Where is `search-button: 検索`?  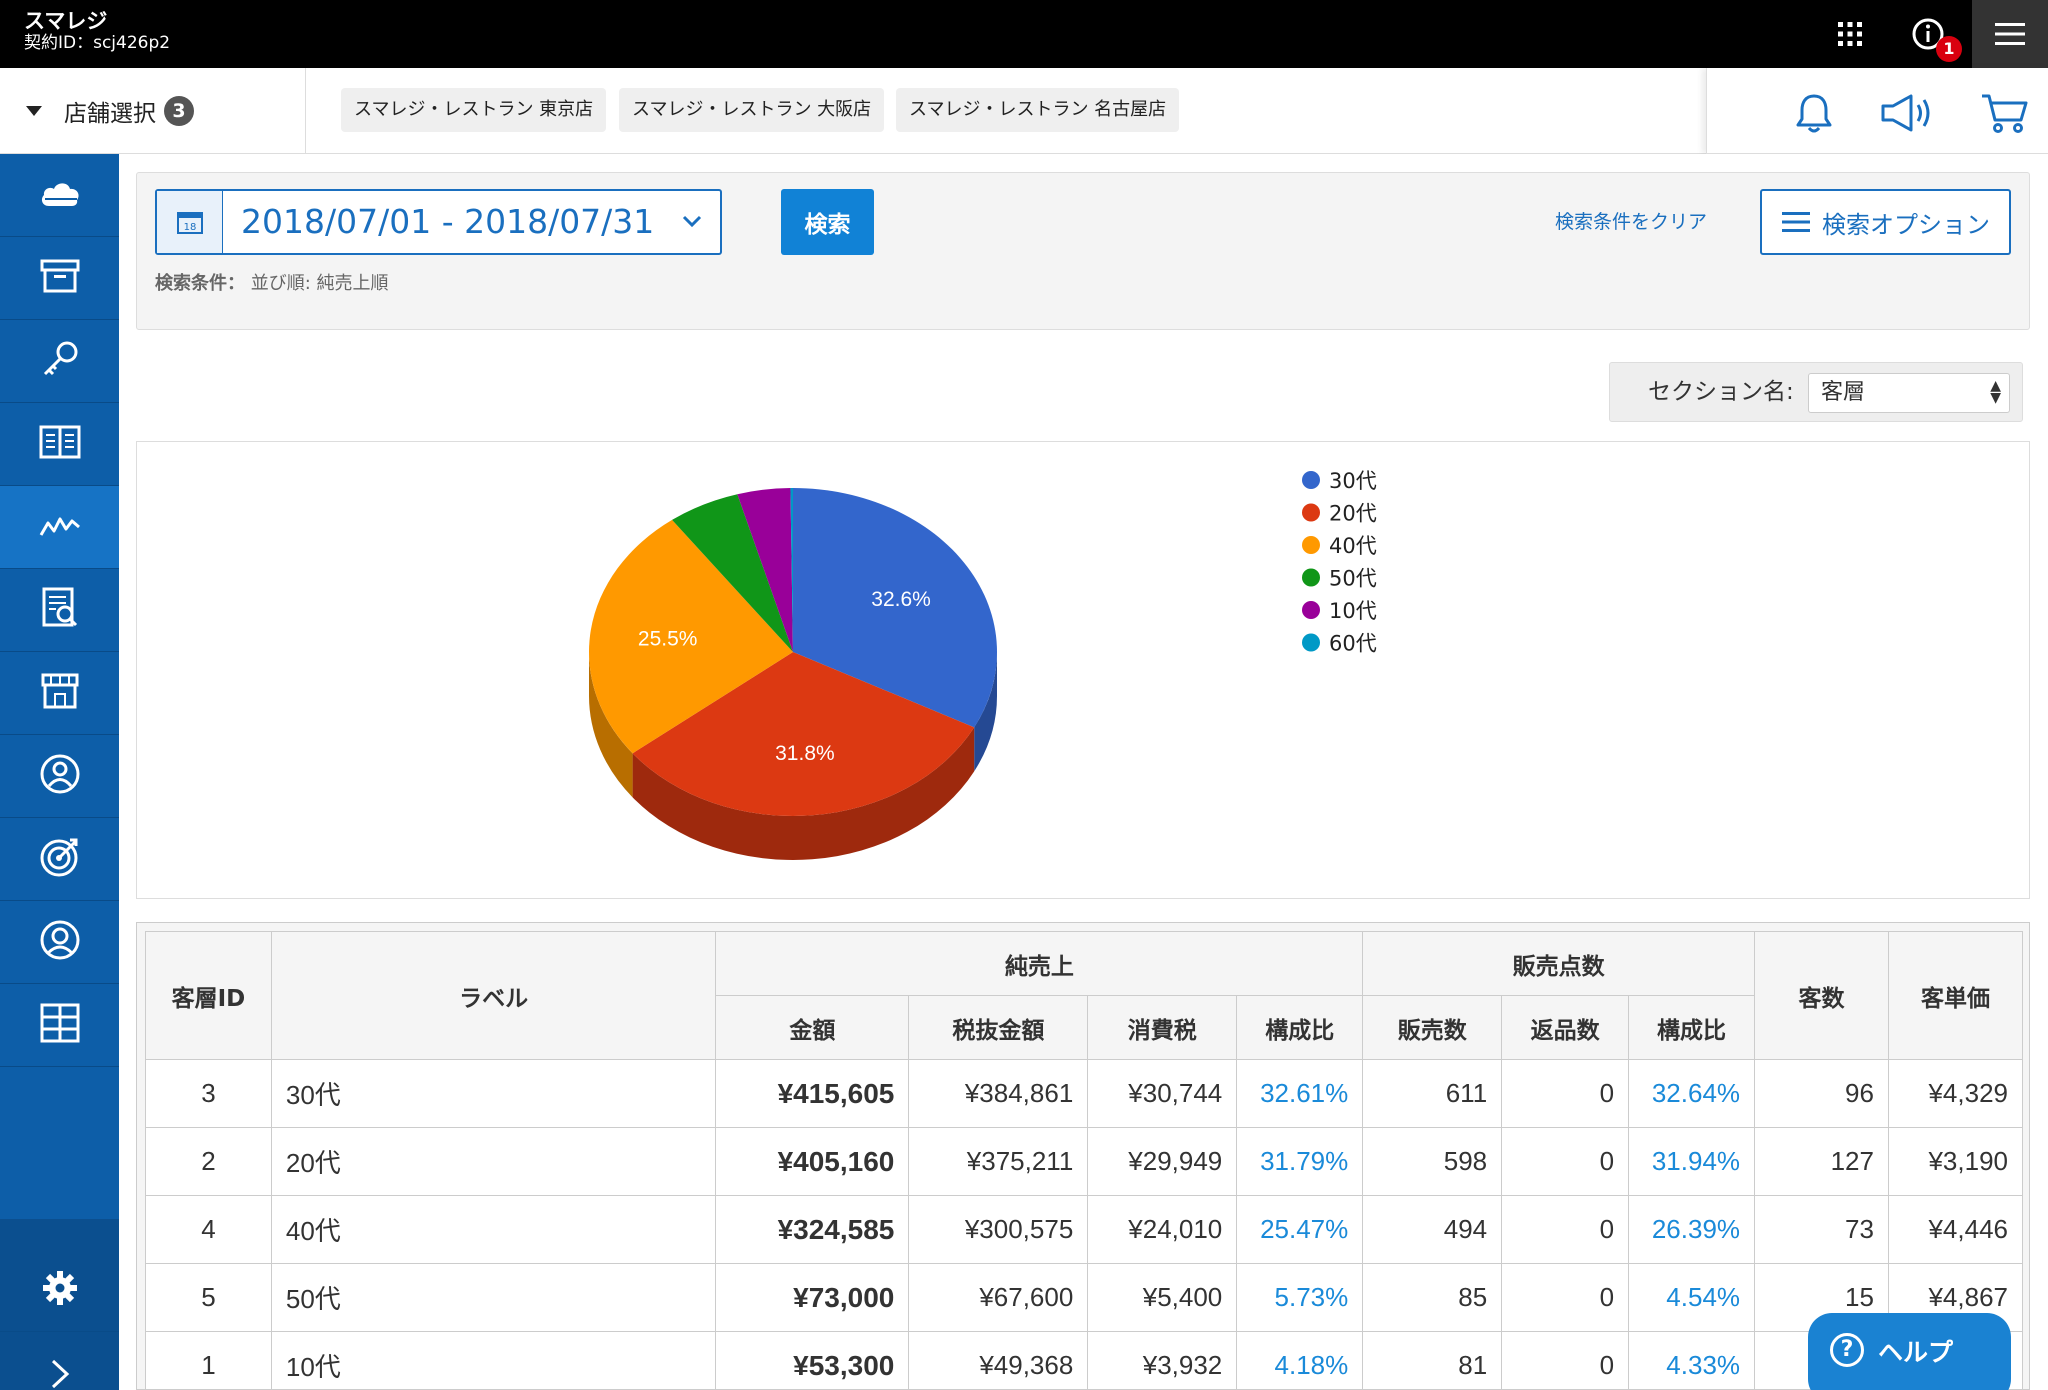 search-button: 検索 is located at coordinates (827, 222).